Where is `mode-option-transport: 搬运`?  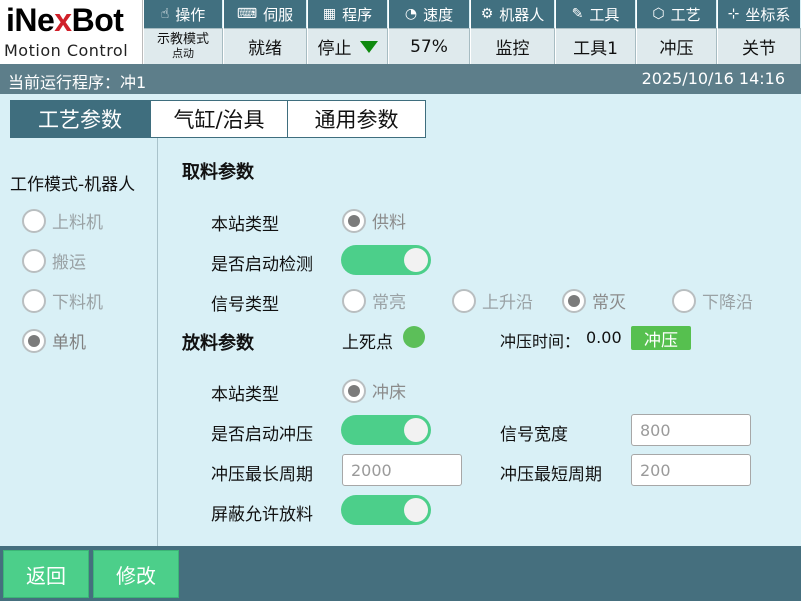
mode-option-transport: 搬运 is located at coordinates (54, 260).